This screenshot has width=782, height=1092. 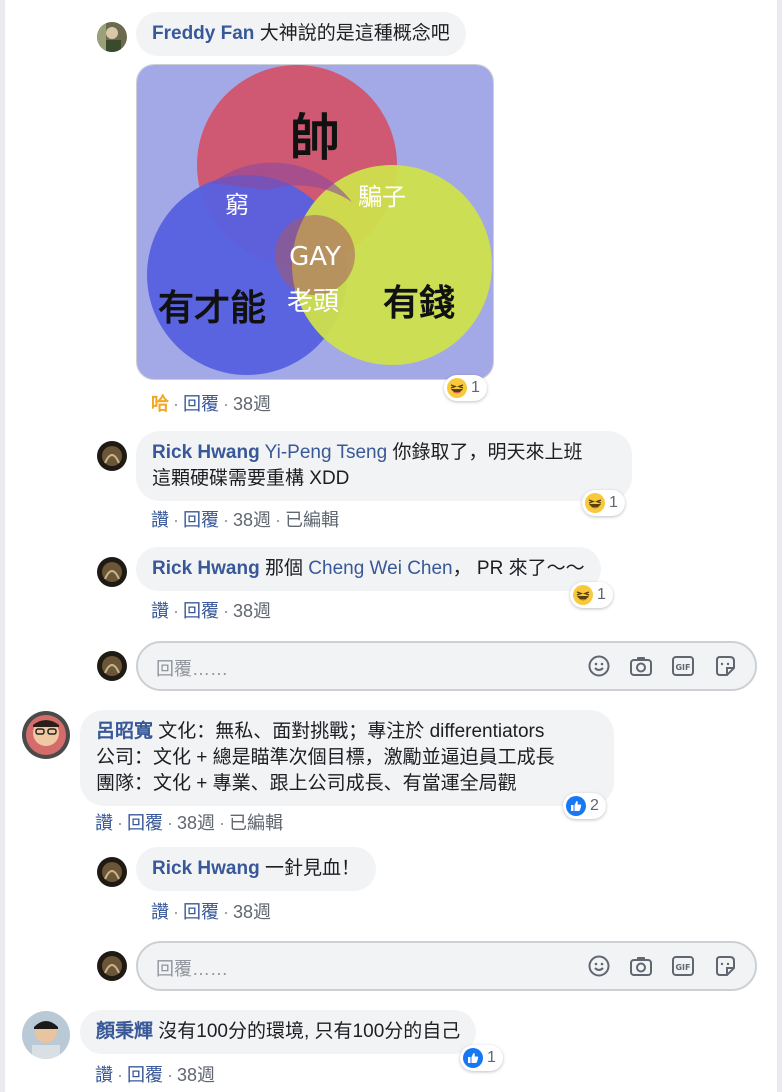 What do you see at coordinates (283, 568) in the screenshot?
I see `comment-text-pre: 那個` at bounding box center [283, 568].